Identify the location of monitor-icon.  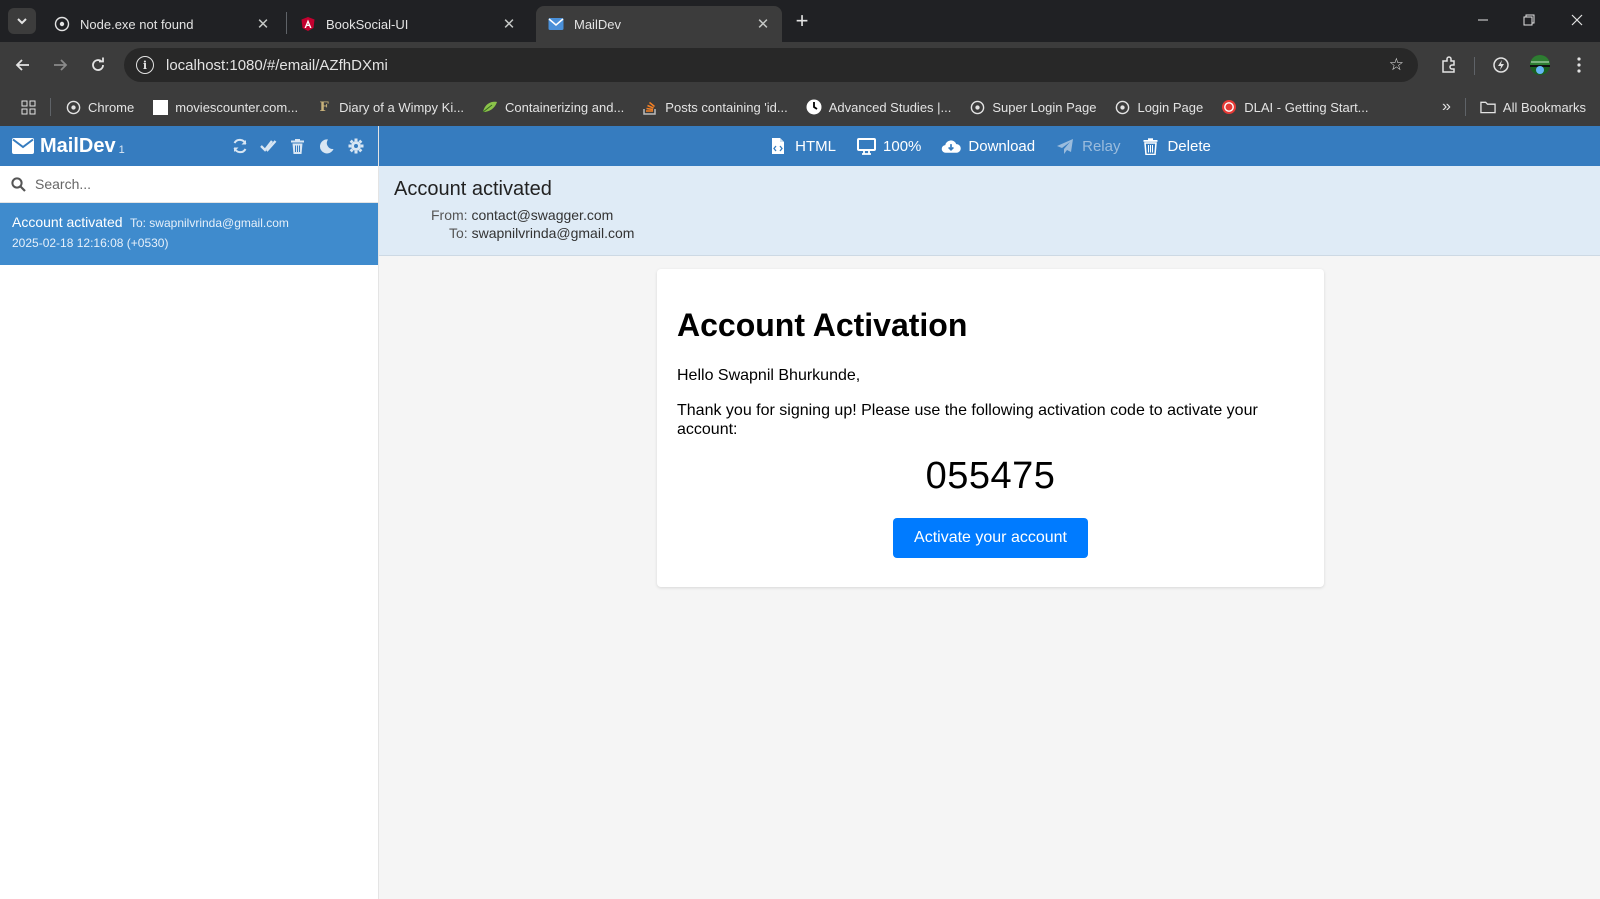
(866, 146).